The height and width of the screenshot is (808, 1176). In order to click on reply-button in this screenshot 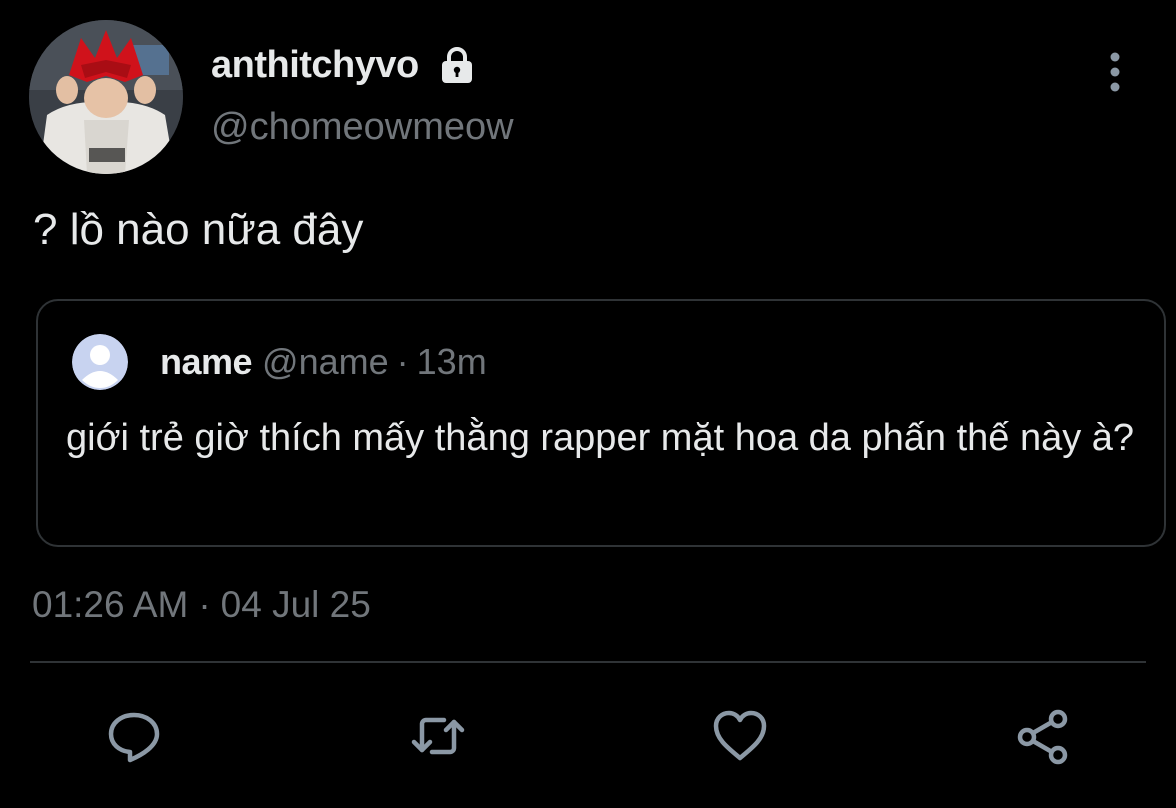, I will do `click(134, 736)`.